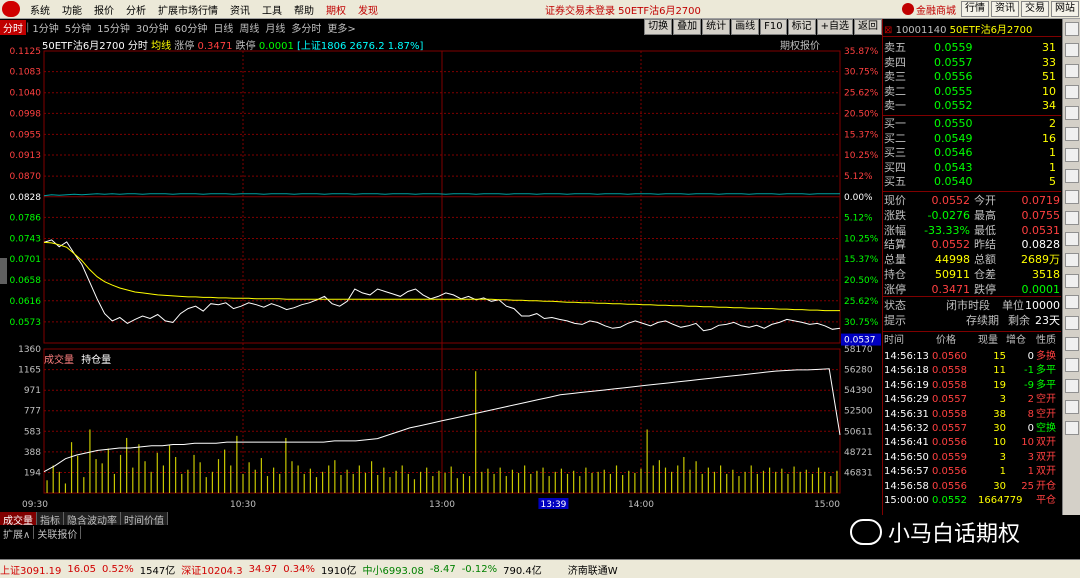  I want to click on zx-index: 中小6993.08, so click(392, 569).